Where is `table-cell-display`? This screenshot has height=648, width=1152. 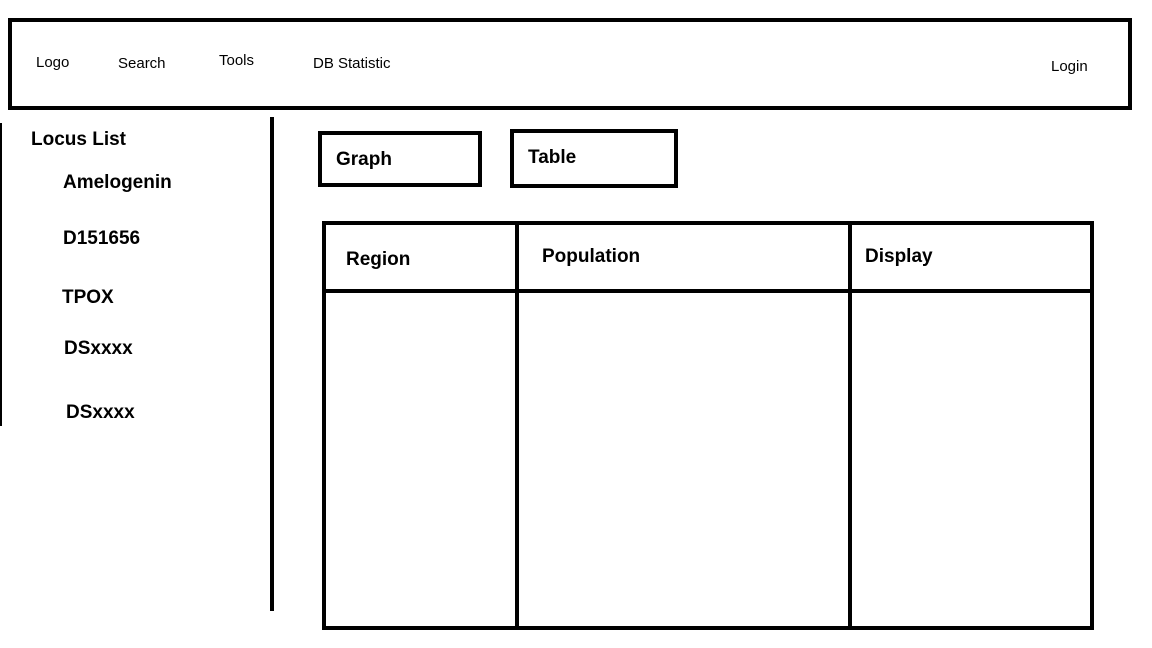
table-cell-display is located at coordinates (971, 459).